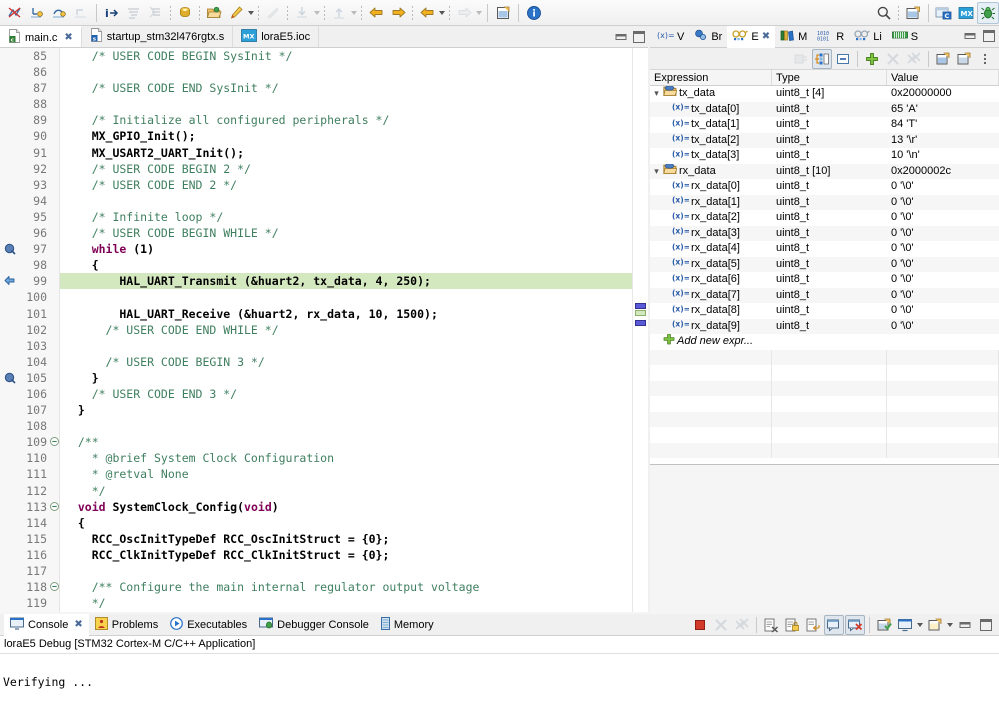 This screenshot has width=999, height=706. What do you see at coordinates (913, 13) in the screenshot?
I see `open-perspective-icon` at bounding box center [913, 13].